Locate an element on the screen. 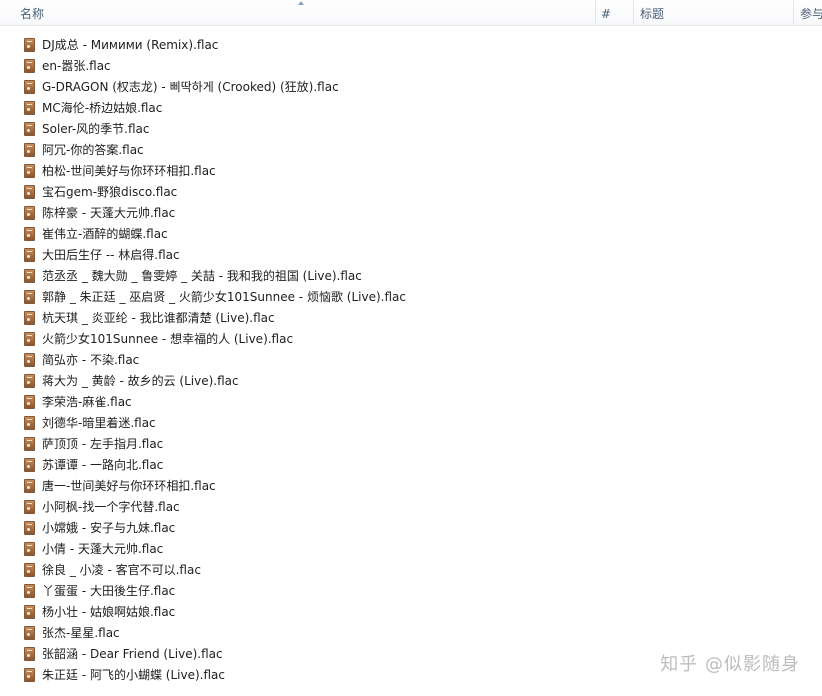 The width and height of the screenshot is (822, 696). file-name: 朱正廷 - 阿飞的小蝴蝶 (Live).flac is located at coordinates (133, 675).